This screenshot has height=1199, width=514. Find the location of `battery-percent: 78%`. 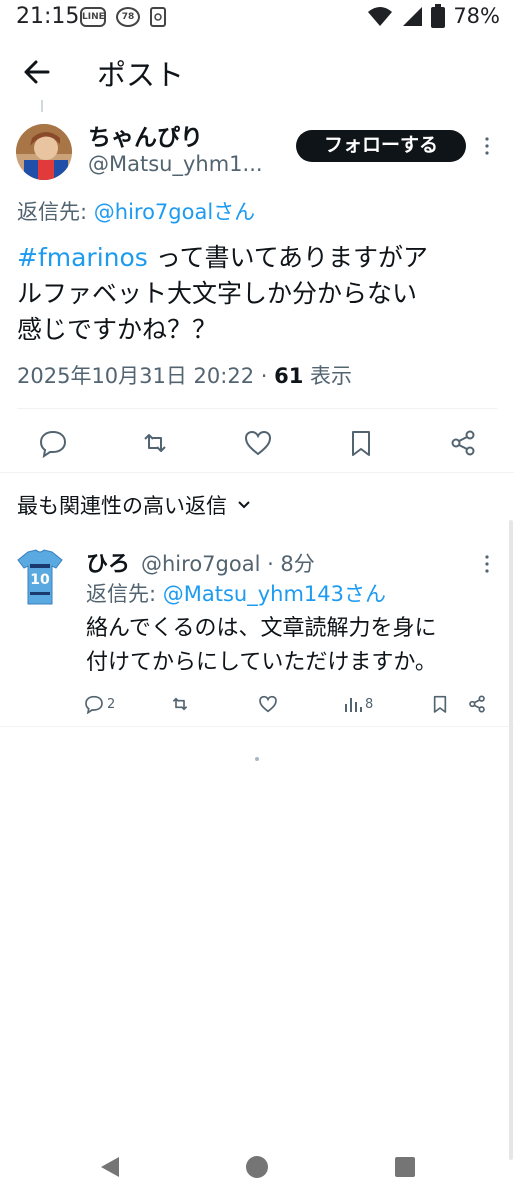

battery-percent: 78% is located at coordinates (476, 16).